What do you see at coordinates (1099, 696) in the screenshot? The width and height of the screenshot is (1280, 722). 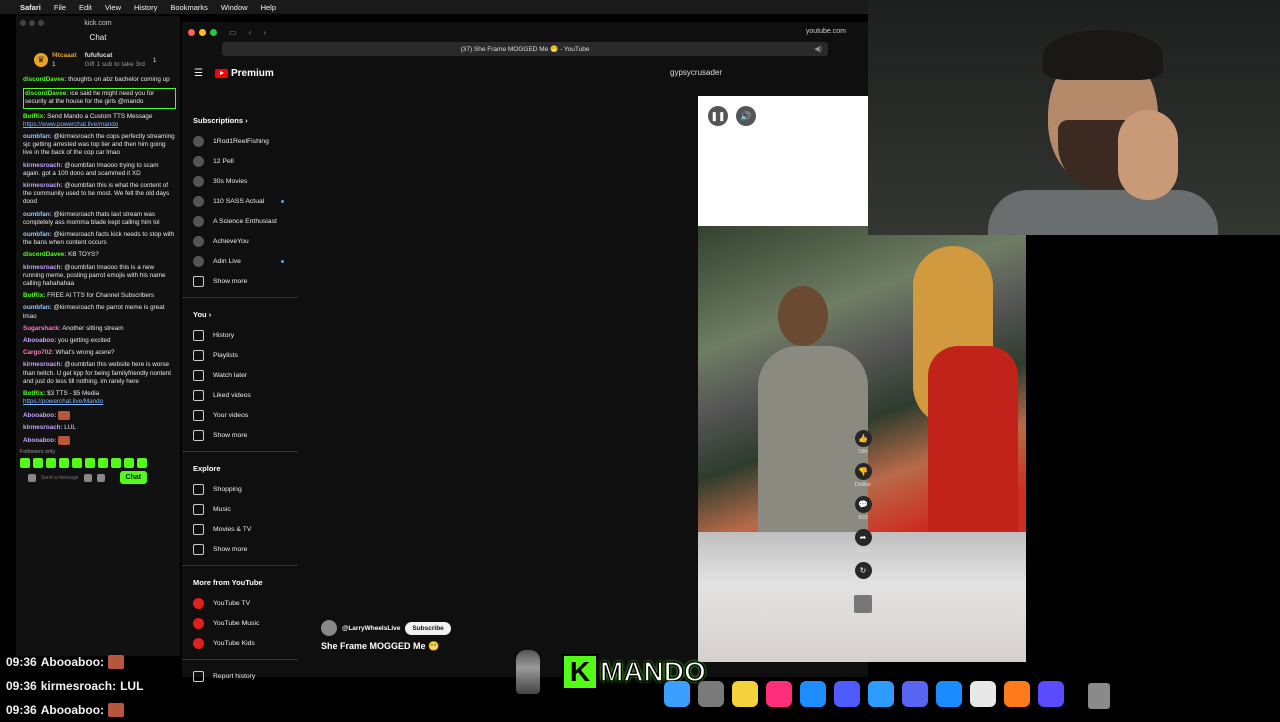 I see `trash-icon` at bounding box center [1099, 696].